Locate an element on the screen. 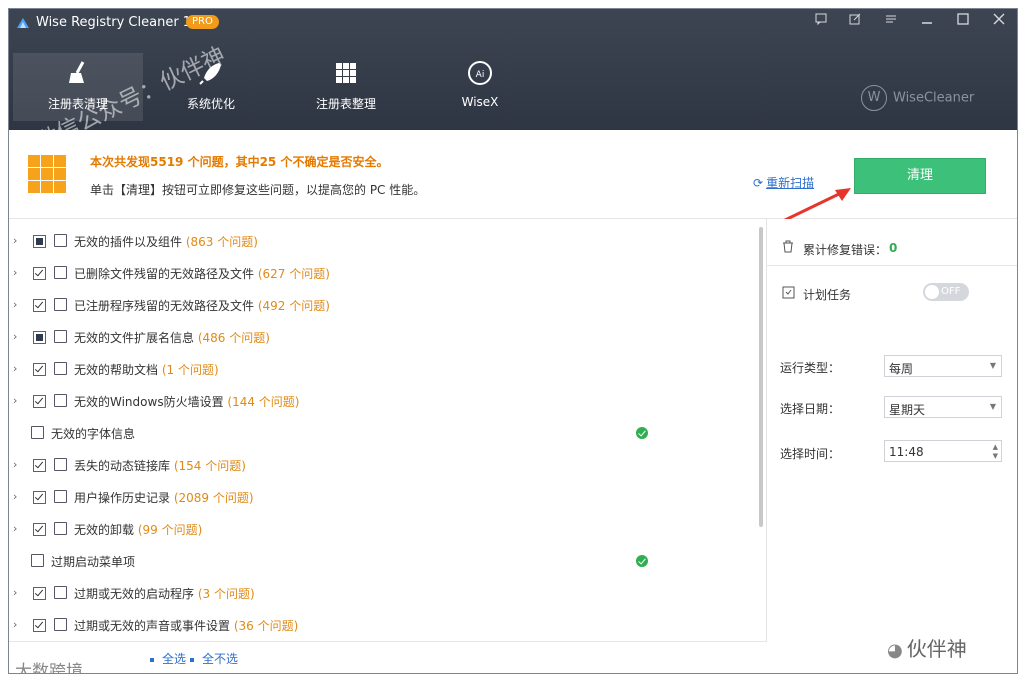 The height and width of the screenshot is (680, 1024). list-item: › 无效的文件扩展名信息 (486 个问题) is located at coordinates (379, 337).